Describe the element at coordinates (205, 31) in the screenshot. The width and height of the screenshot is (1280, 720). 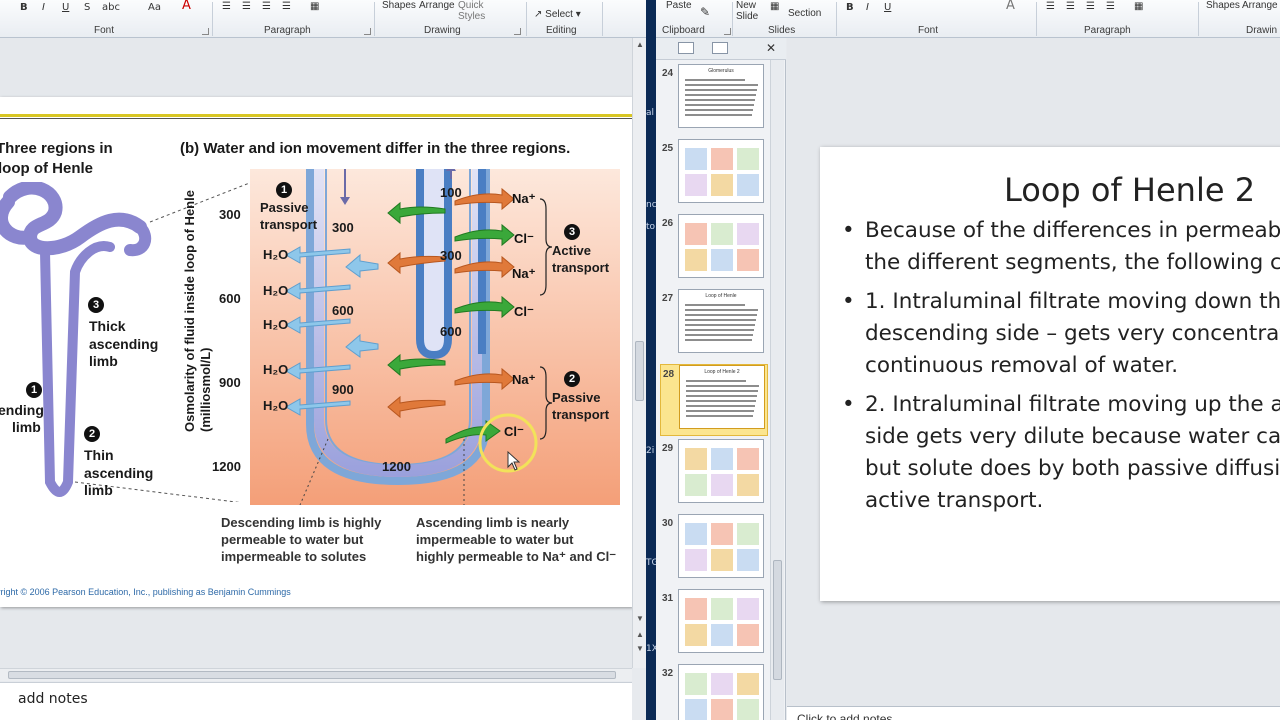
I see `font-dialog-launcher-icon` at that location.